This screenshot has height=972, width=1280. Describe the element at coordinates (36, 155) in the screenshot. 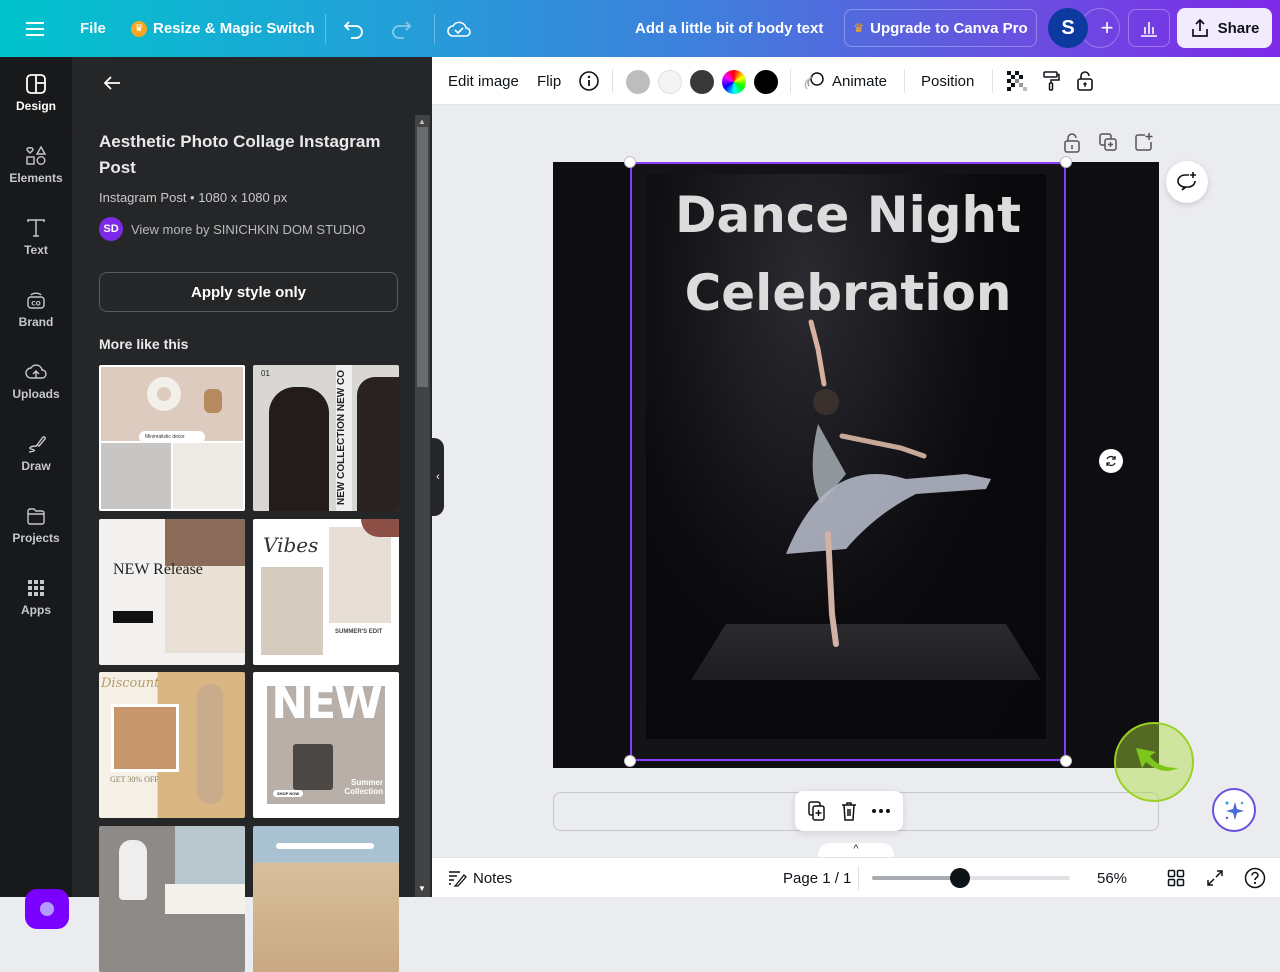

I see `elements-icon` at that location.